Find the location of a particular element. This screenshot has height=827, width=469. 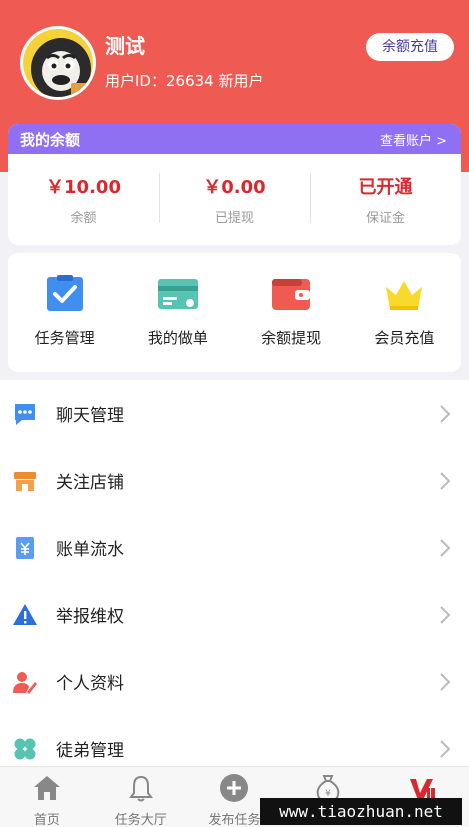

menu-label: 关注店铺 is located at coordinates (90, 483).